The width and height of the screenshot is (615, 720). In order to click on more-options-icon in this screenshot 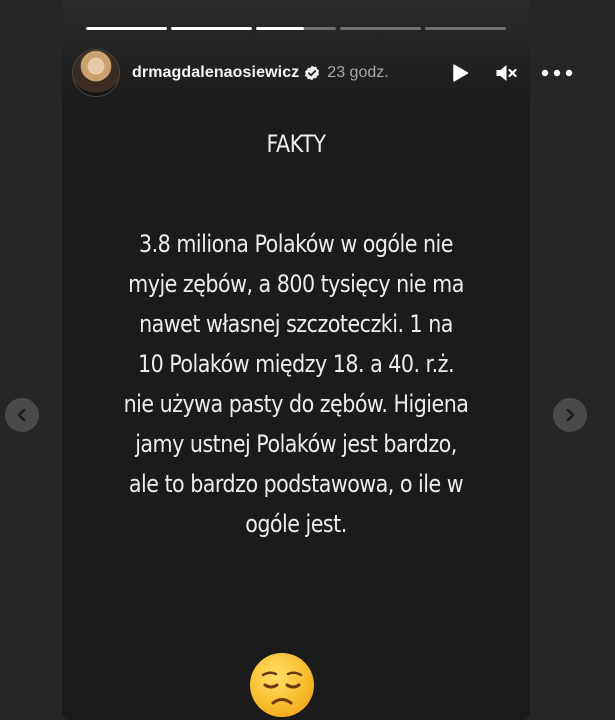, I will do `click(557, 73)`.